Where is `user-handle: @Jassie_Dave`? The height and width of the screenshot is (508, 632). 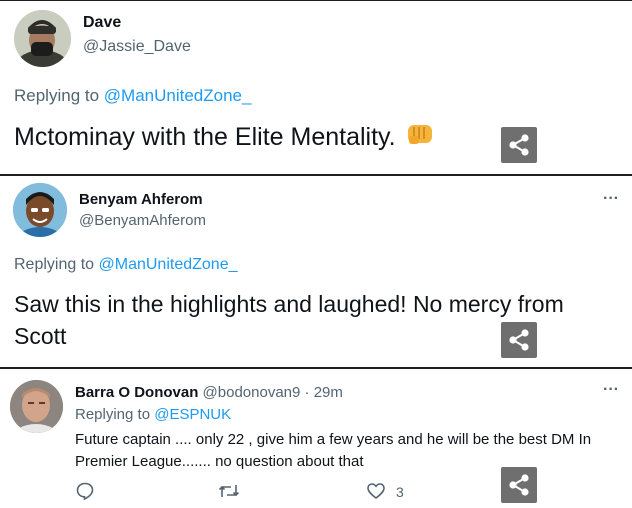 user-handle: @Jassie_Dave is located at coordinates (137, 47).